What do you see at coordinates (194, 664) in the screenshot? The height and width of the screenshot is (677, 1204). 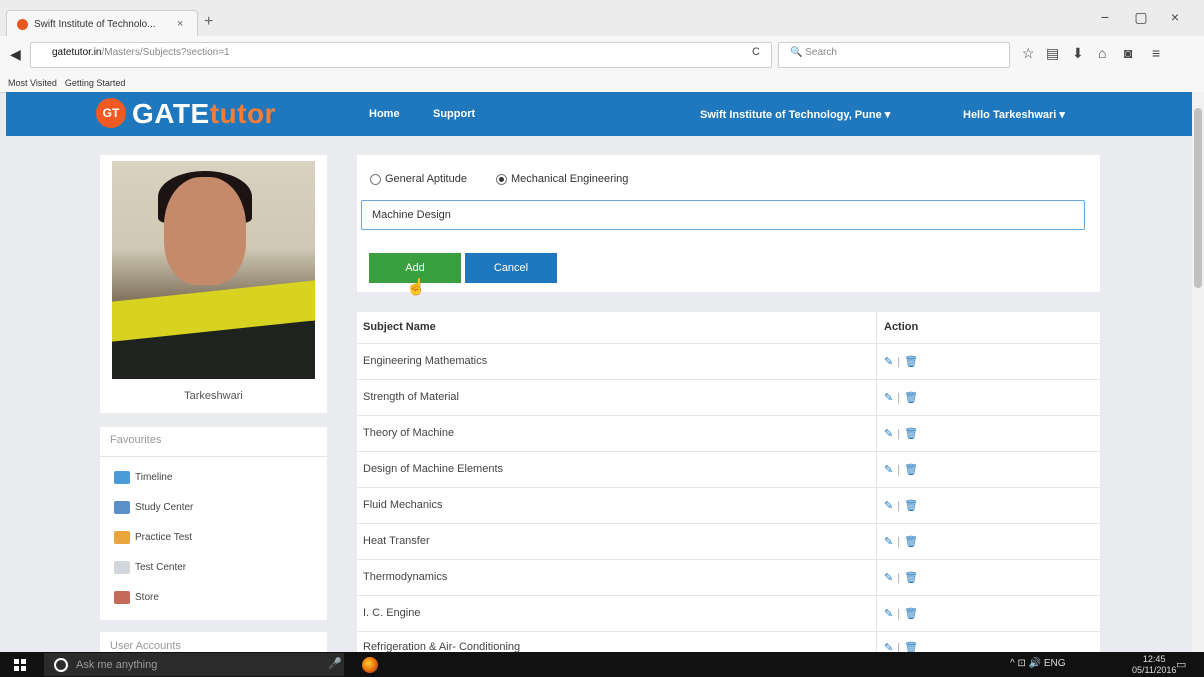 I see `cortana-search-box: Ask me anything` at bounding box center [194, 664].